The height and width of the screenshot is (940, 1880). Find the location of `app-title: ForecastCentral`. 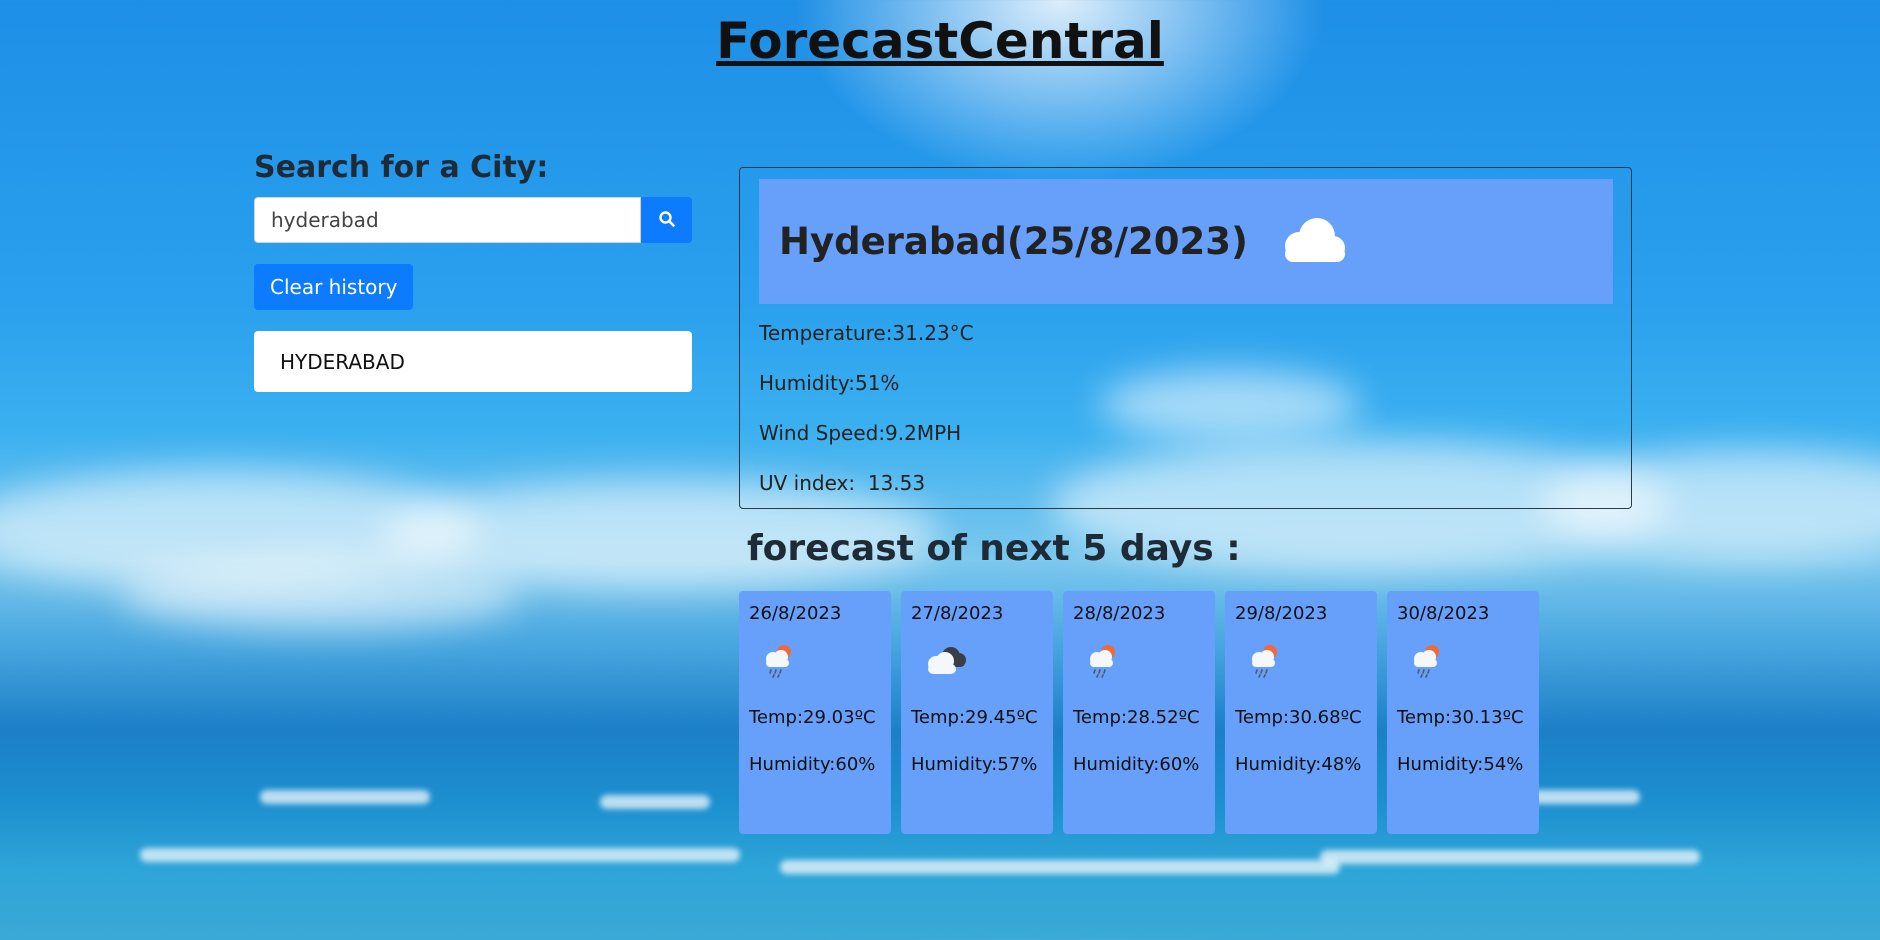

app-title: ForecastCentral is located at coordinates (940, 41).